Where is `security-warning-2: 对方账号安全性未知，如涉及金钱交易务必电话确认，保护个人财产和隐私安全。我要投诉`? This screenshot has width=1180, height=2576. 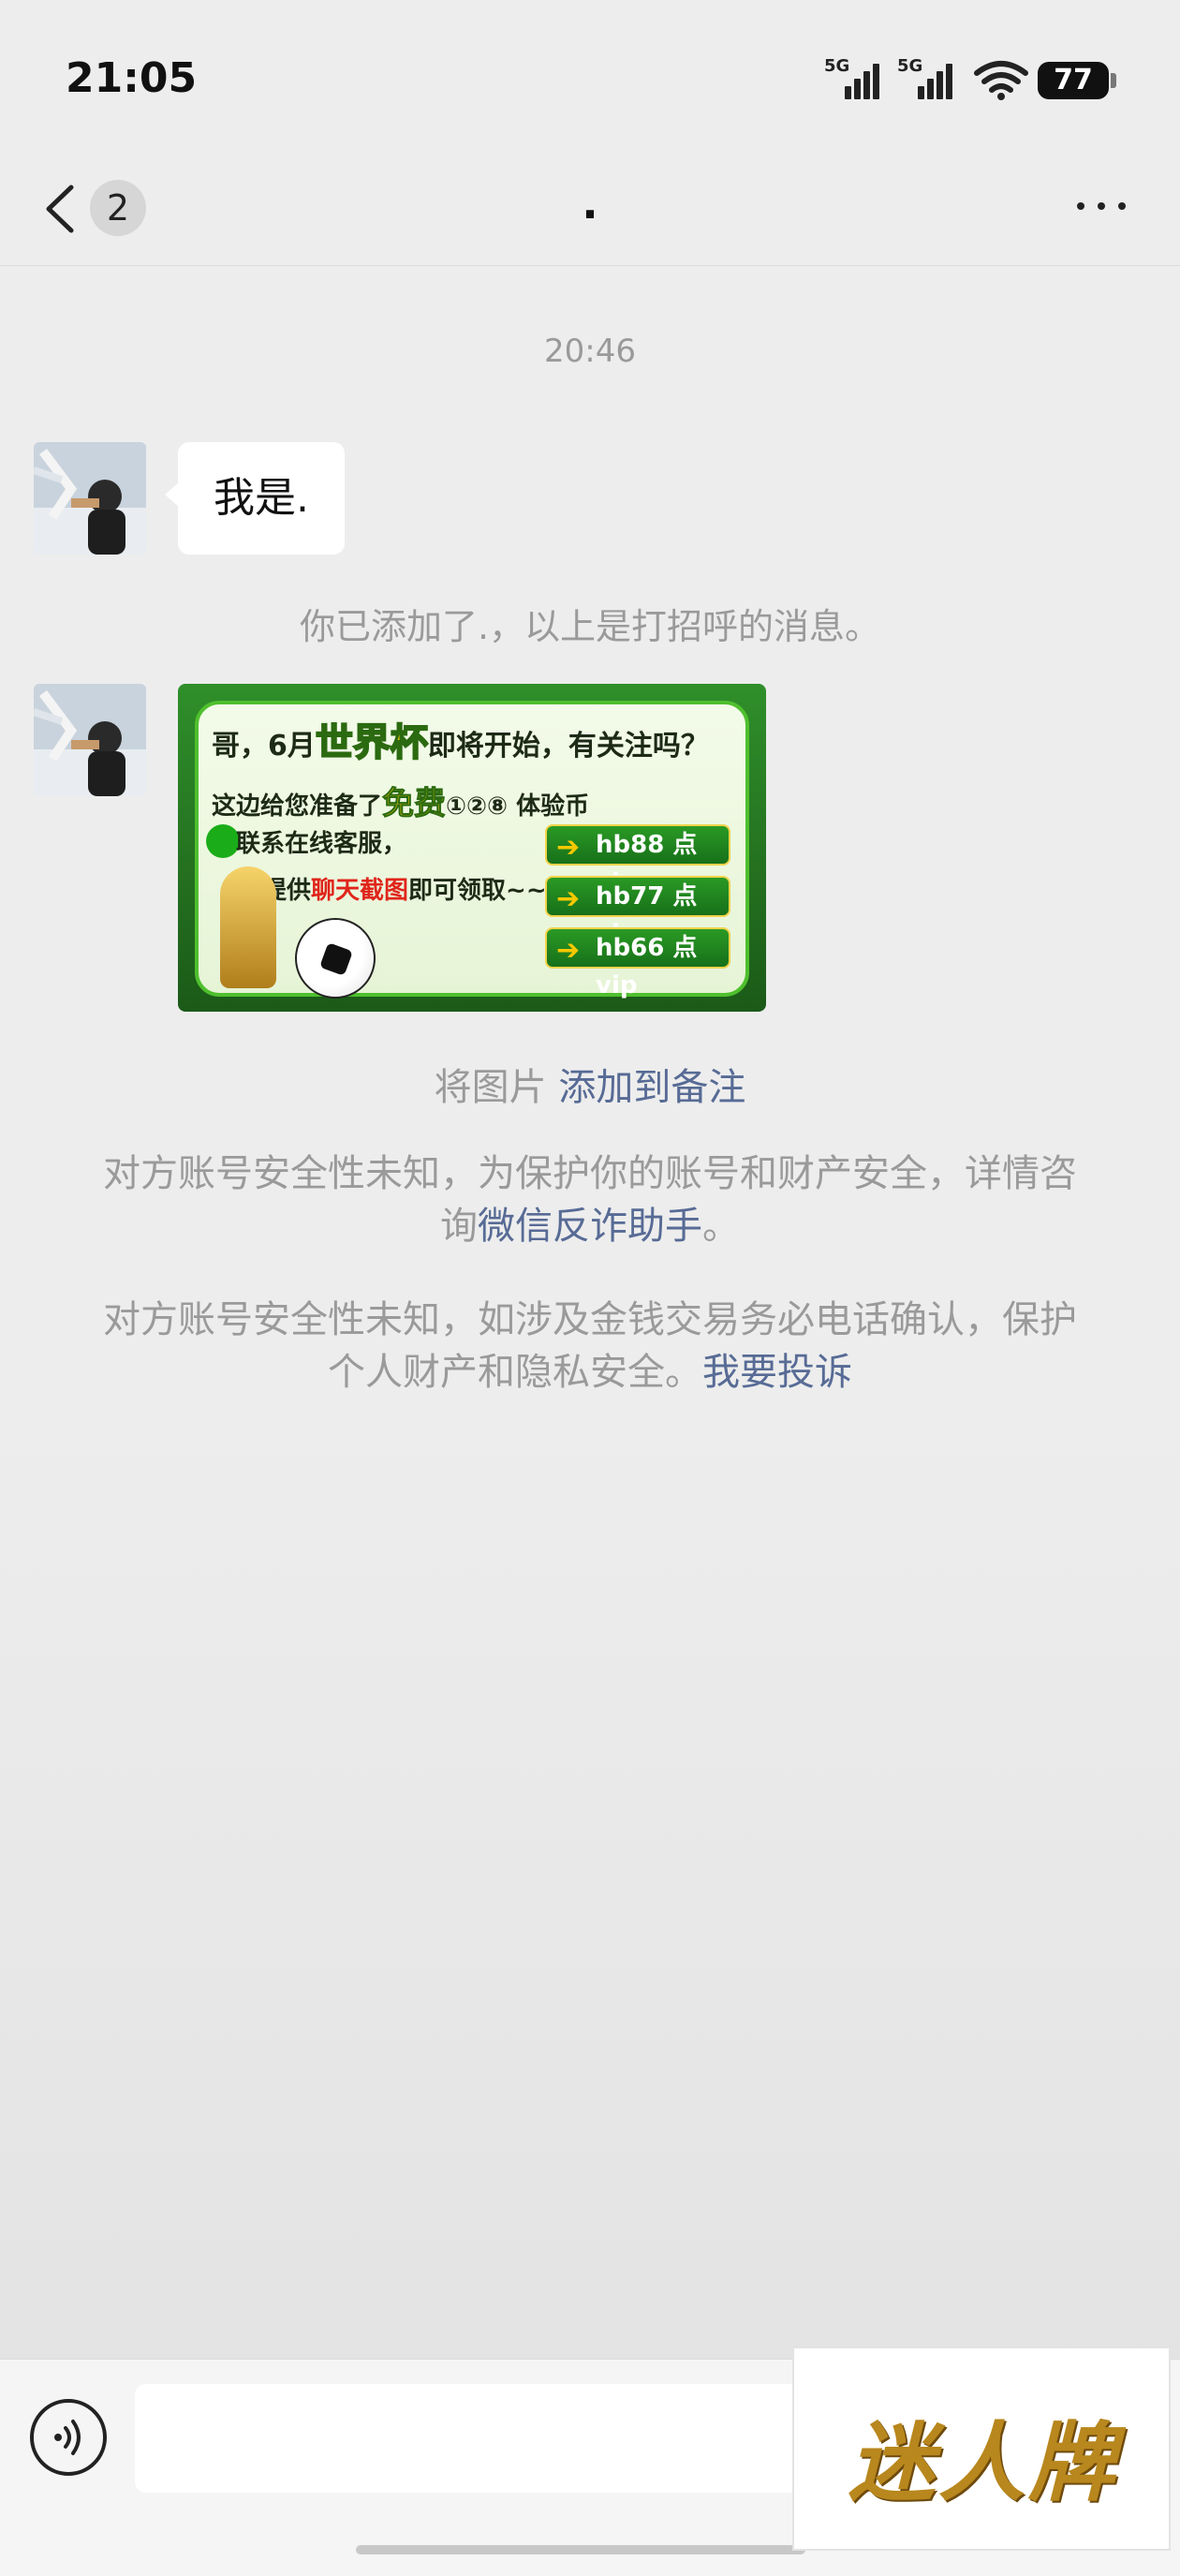 security-warning-2: 对方账号安全性未知，如涉及金钱交易务必电话确认，保护个人财产和隐私安全。我要投诉 is located at coordinates (590, 1346).